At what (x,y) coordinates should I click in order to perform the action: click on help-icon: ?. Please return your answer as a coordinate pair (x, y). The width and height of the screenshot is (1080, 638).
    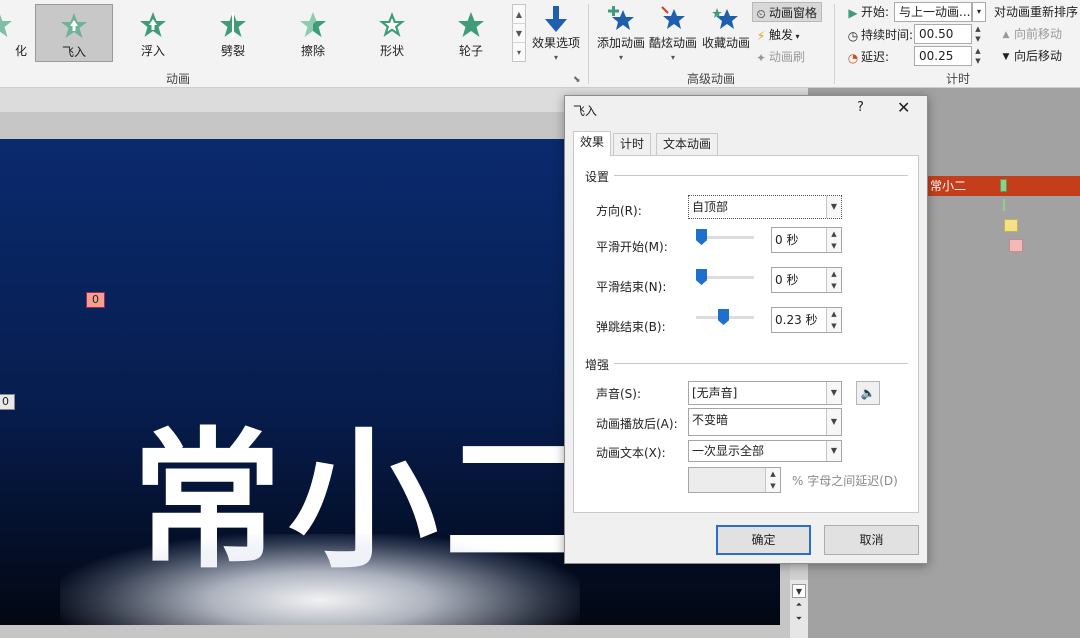
    Looking at the image, I should click on (860, 107).